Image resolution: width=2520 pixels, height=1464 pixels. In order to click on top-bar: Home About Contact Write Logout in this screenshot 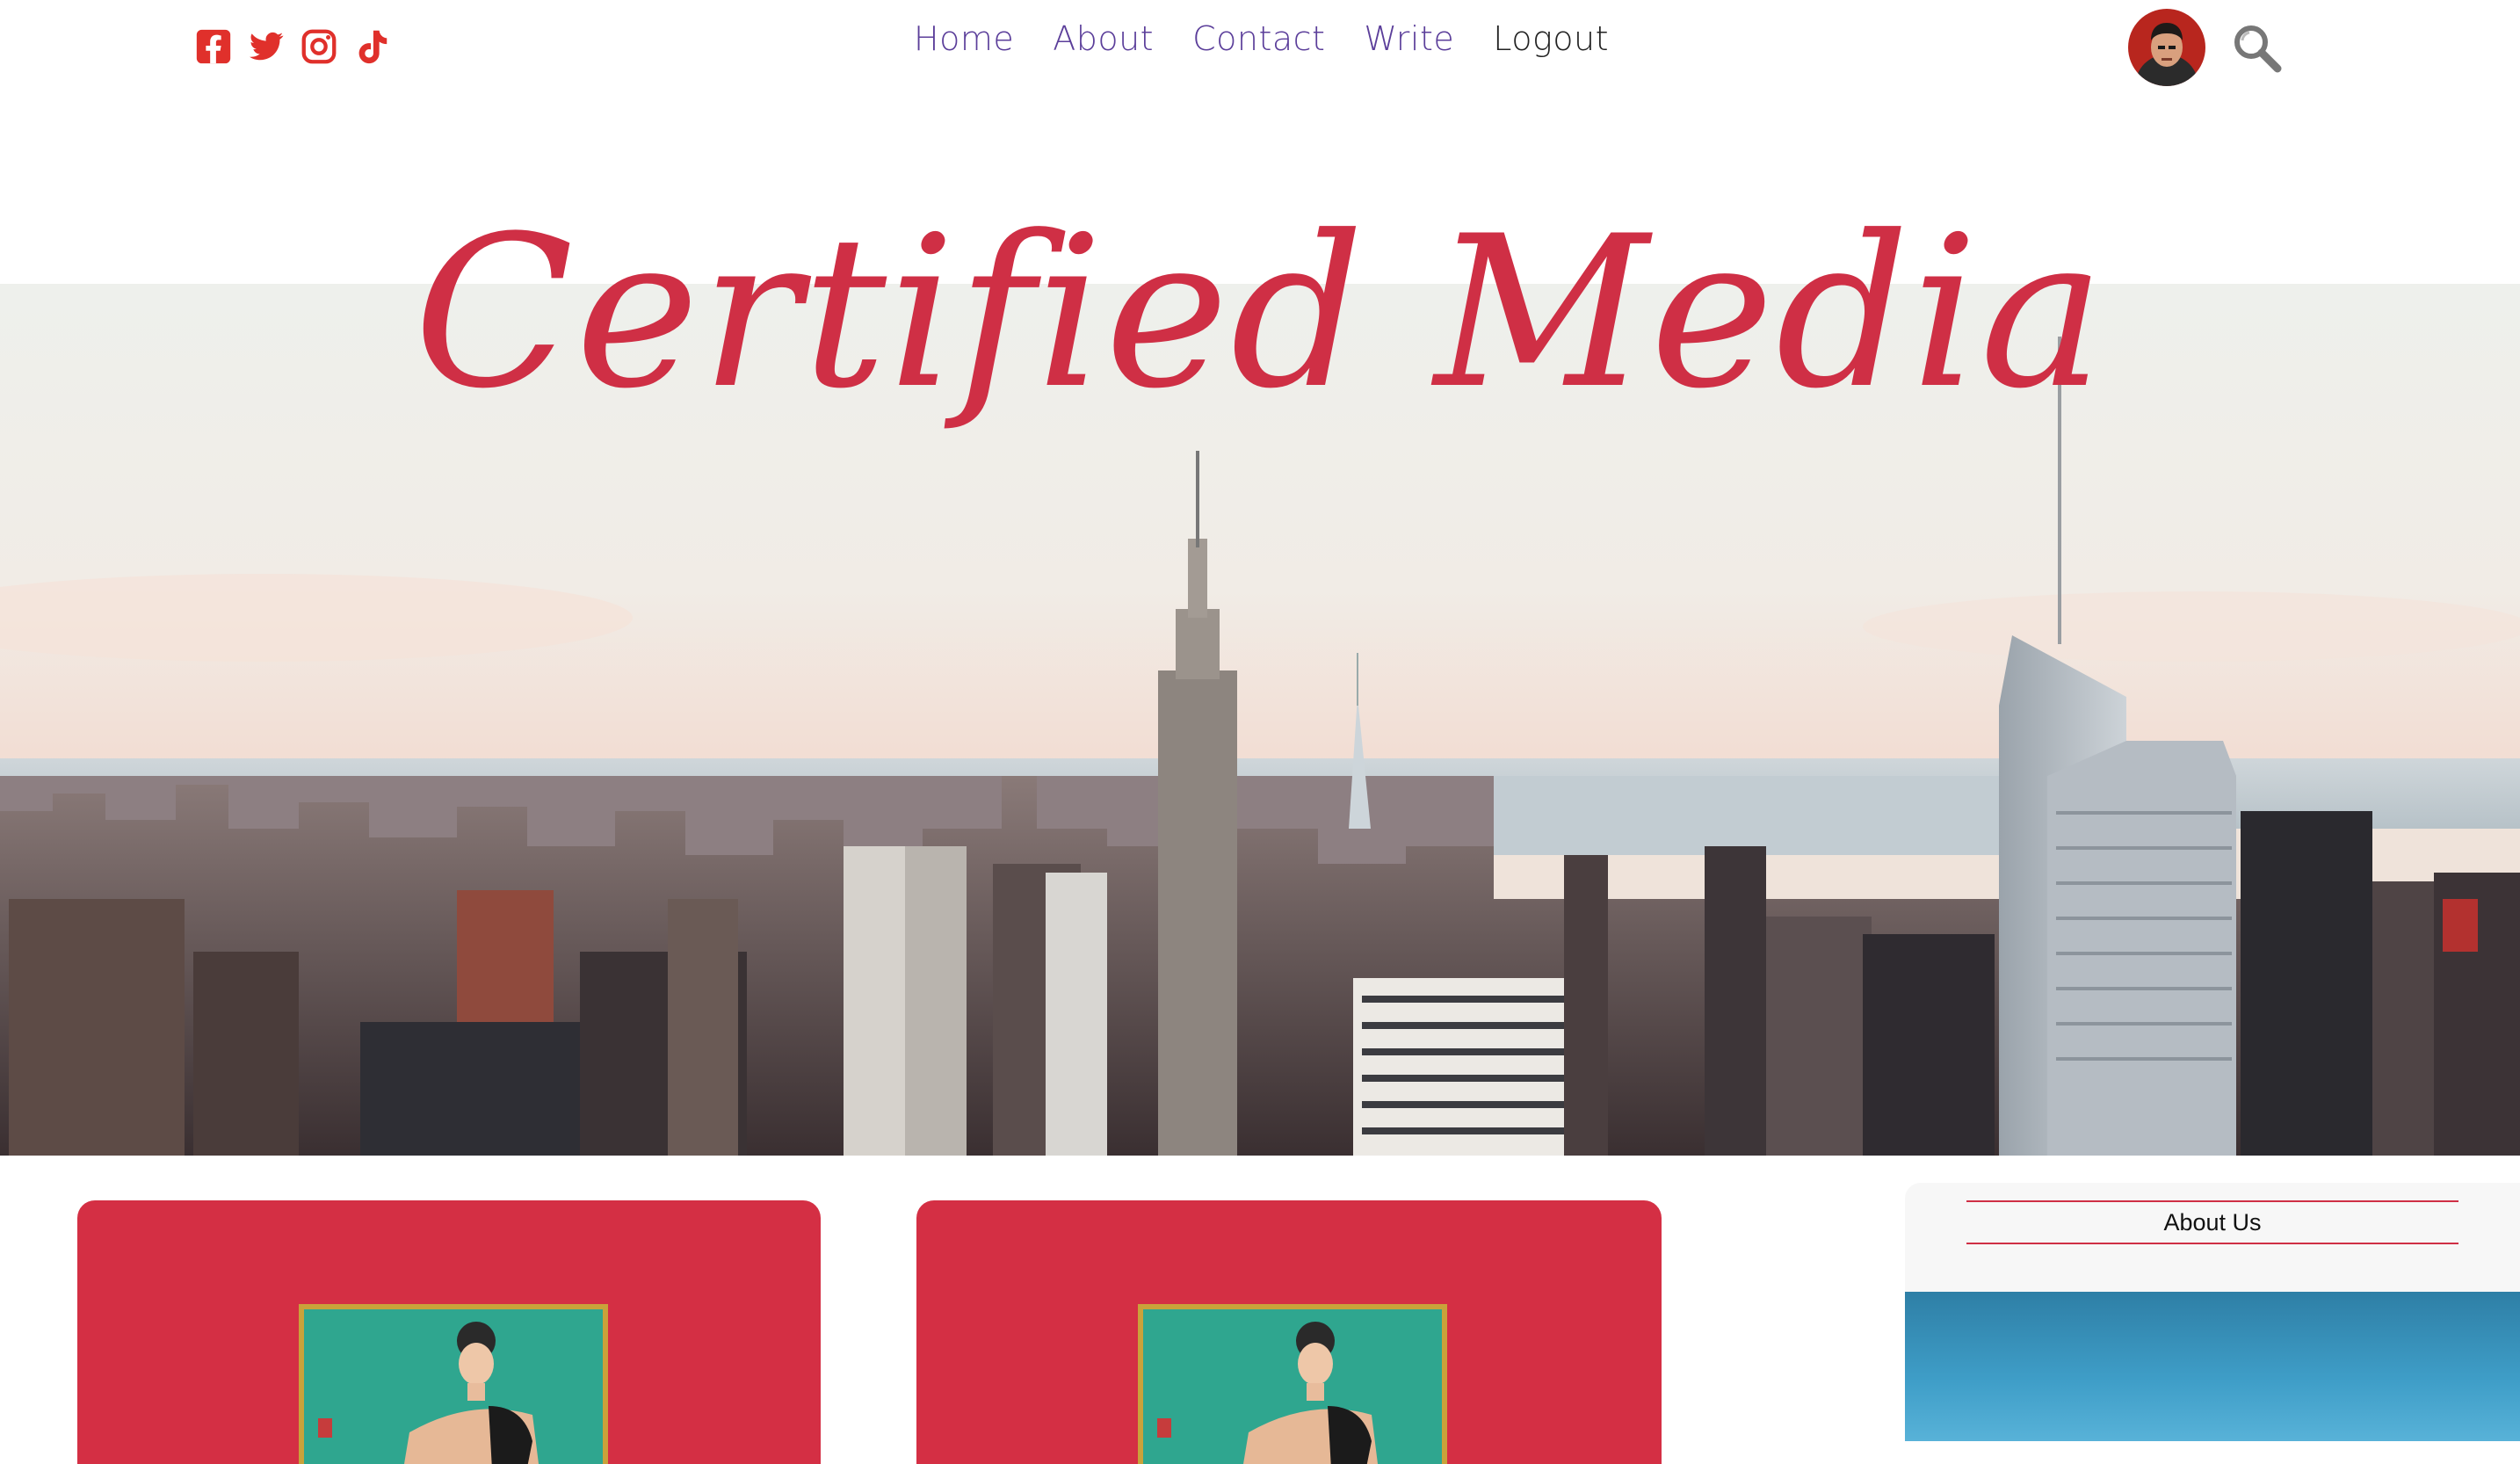, I will do `click(1260, 48)`.